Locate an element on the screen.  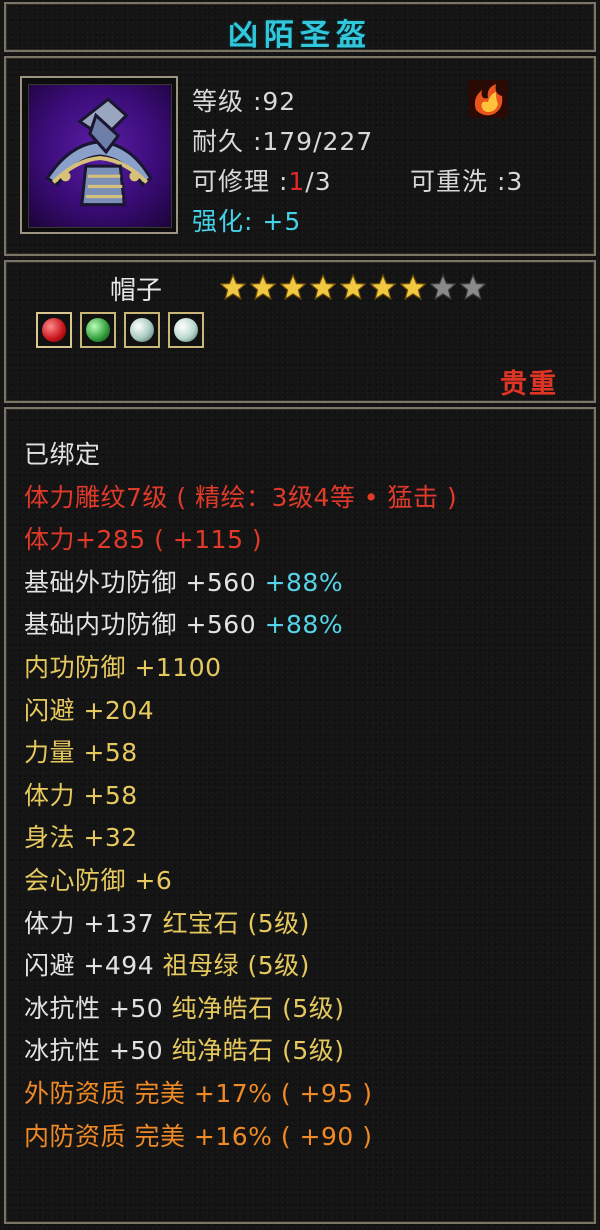
stat-line: 基础内功防御 +560 +88% is located at coordinates (304, 626).